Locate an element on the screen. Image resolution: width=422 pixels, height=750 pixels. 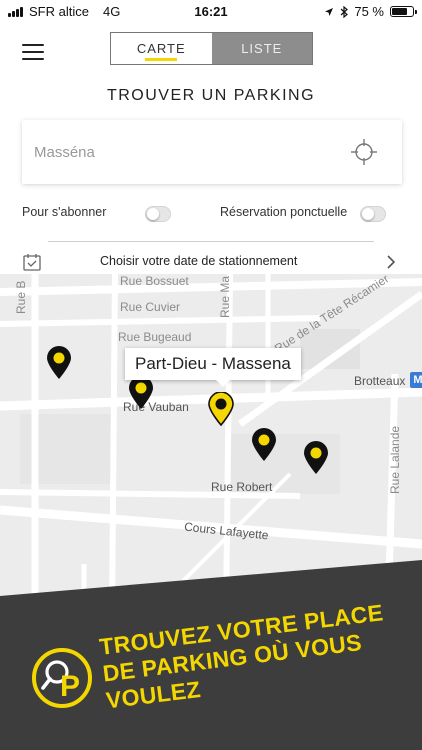
tab-liste: LISTE is located at coordinates (261, 48).